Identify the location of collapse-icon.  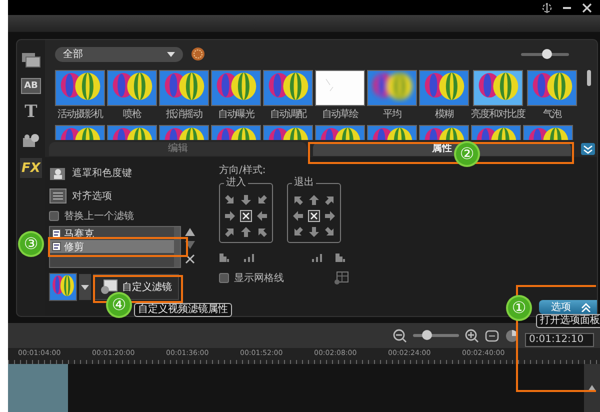
(588, 149).